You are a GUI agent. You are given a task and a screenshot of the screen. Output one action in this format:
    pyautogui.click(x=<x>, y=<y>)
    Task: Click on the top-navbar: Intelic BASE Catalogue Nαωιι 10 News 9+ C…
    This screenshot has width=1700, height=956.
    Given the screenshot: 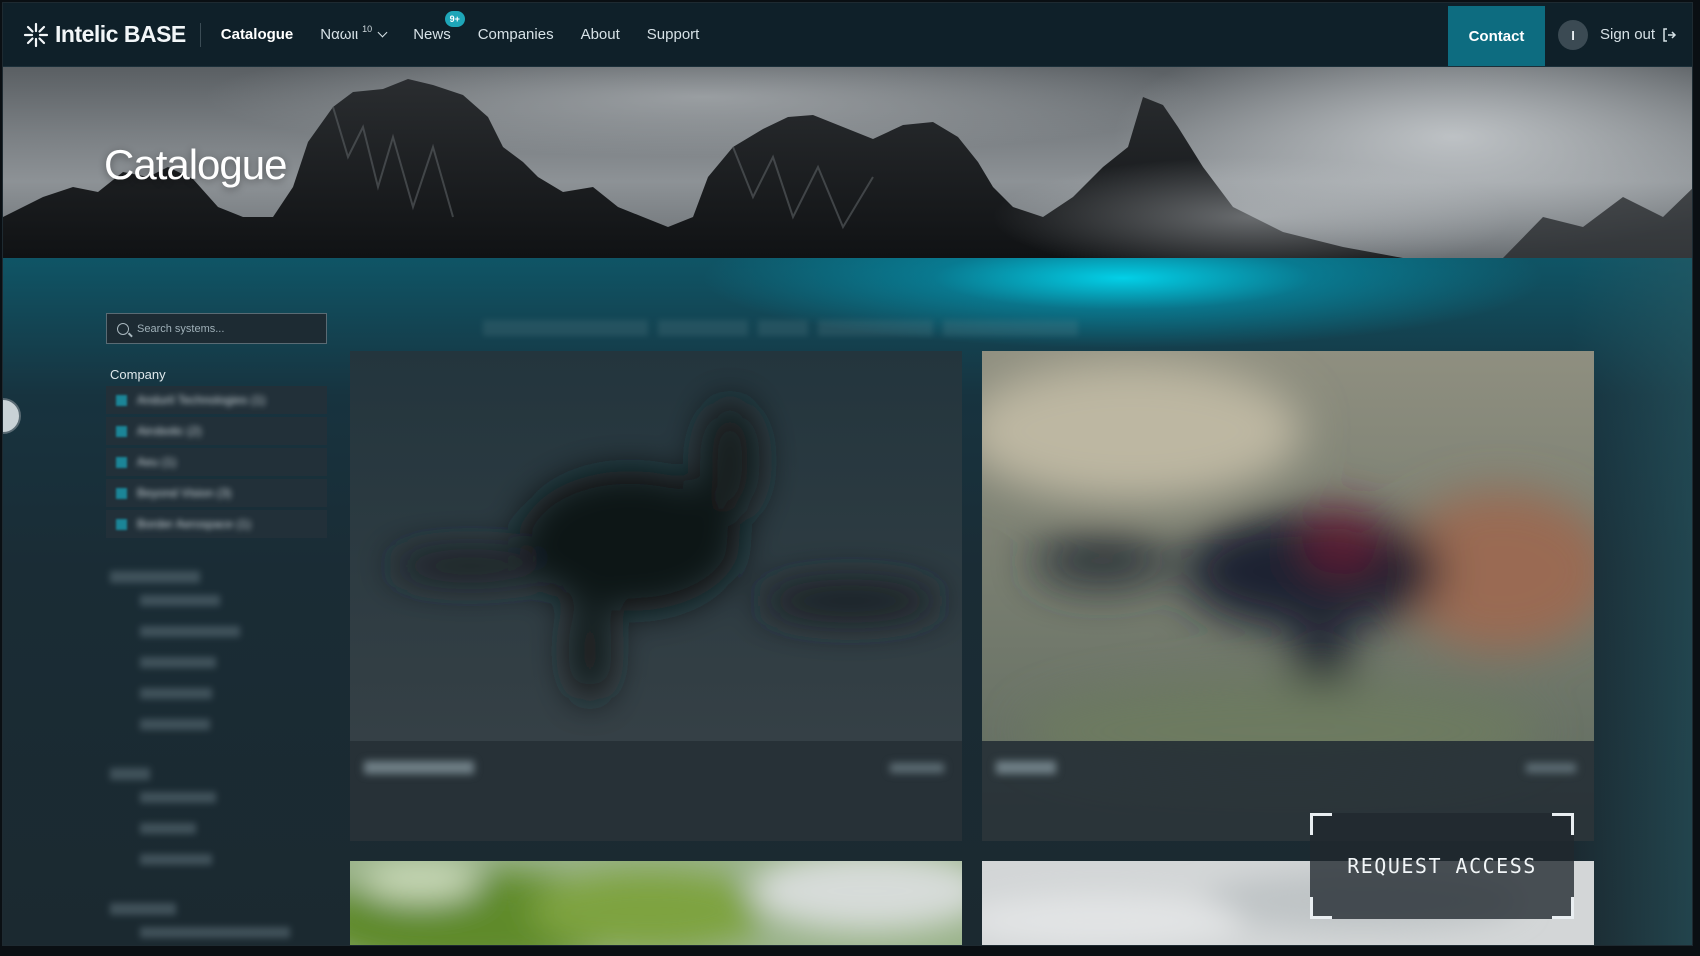 What is the action you would take?
    pyautogui.click(x=847, y=35)
    